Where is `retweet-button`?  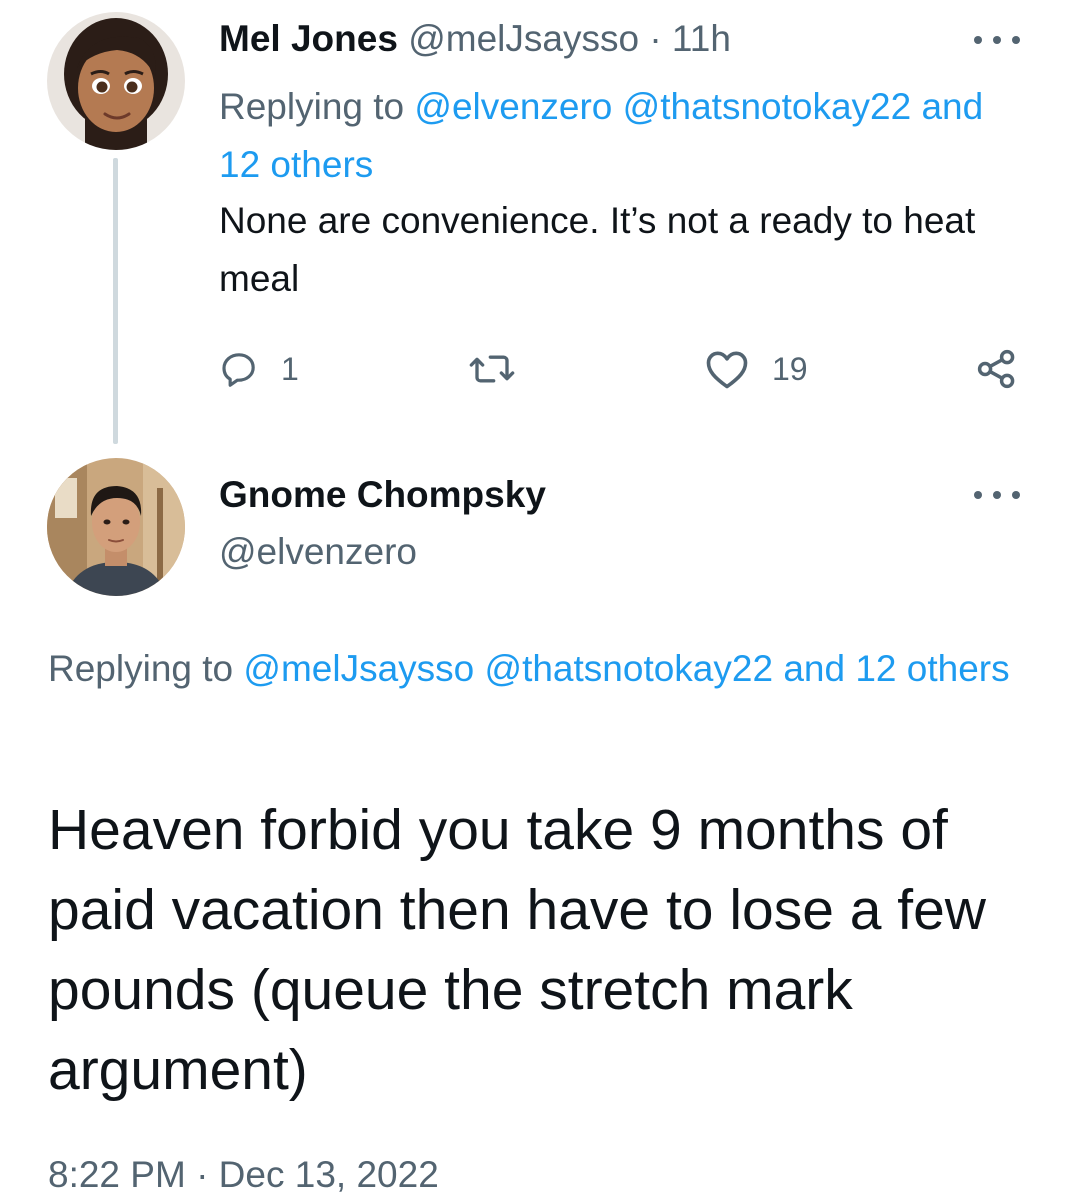
retweet-button is located at coordinates (492, 369).